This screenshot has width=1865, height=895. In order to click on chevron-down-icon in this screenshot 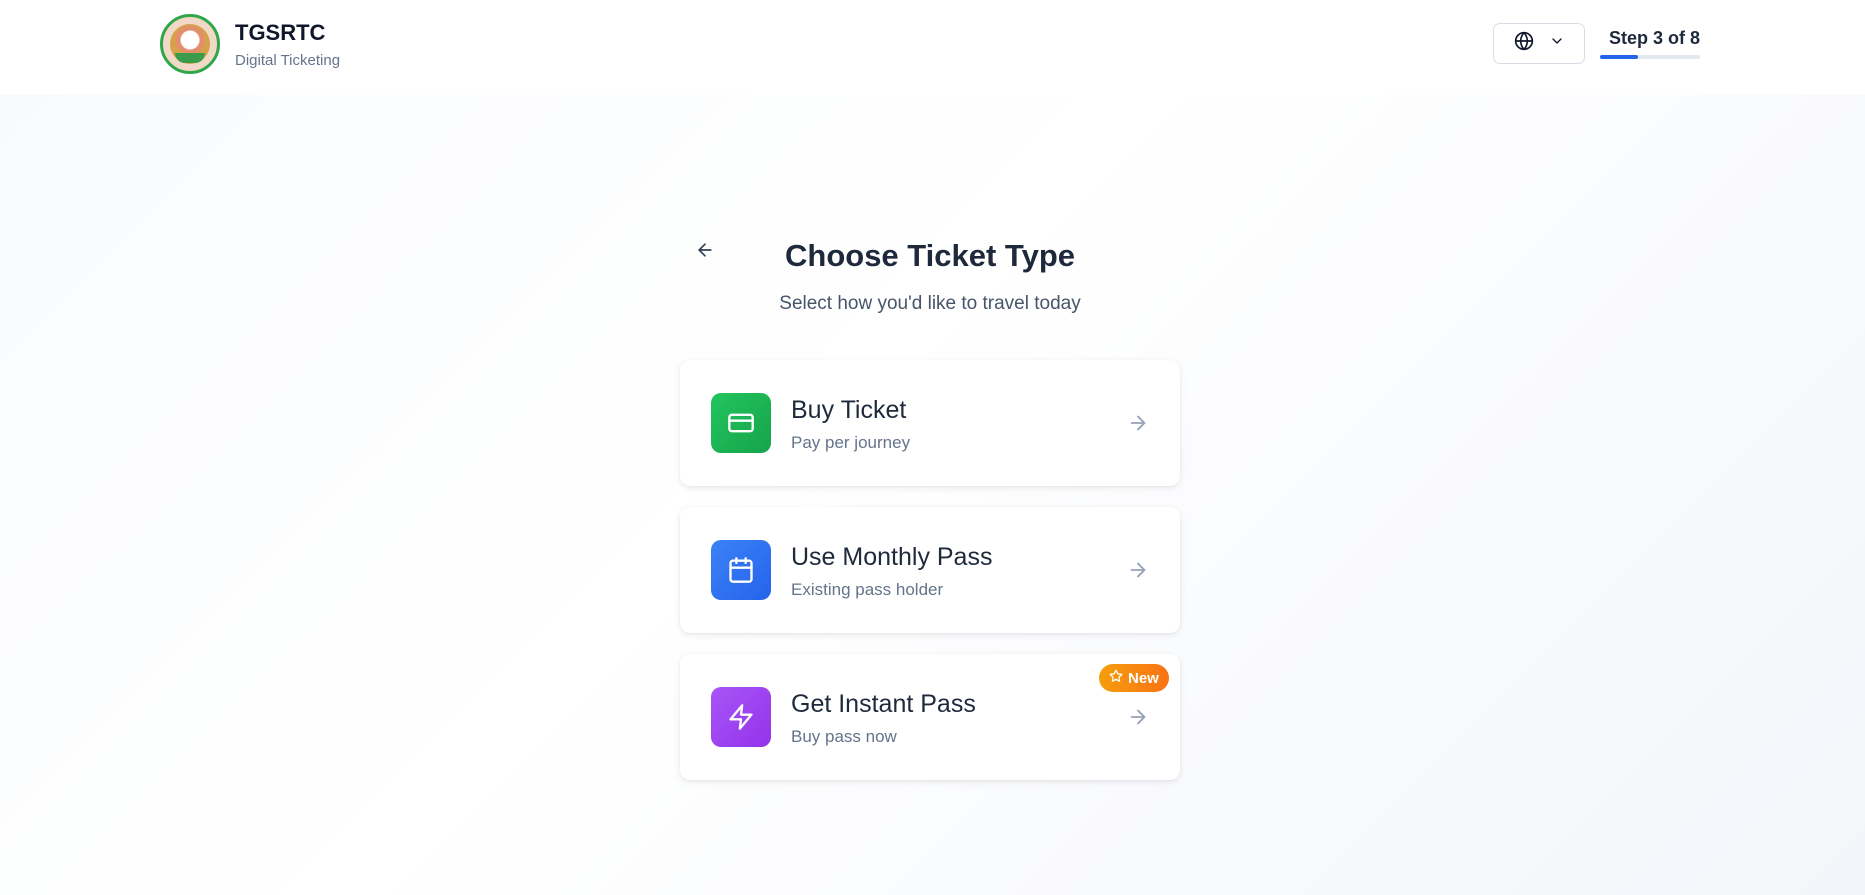, I will do `click(1557, 43)`.